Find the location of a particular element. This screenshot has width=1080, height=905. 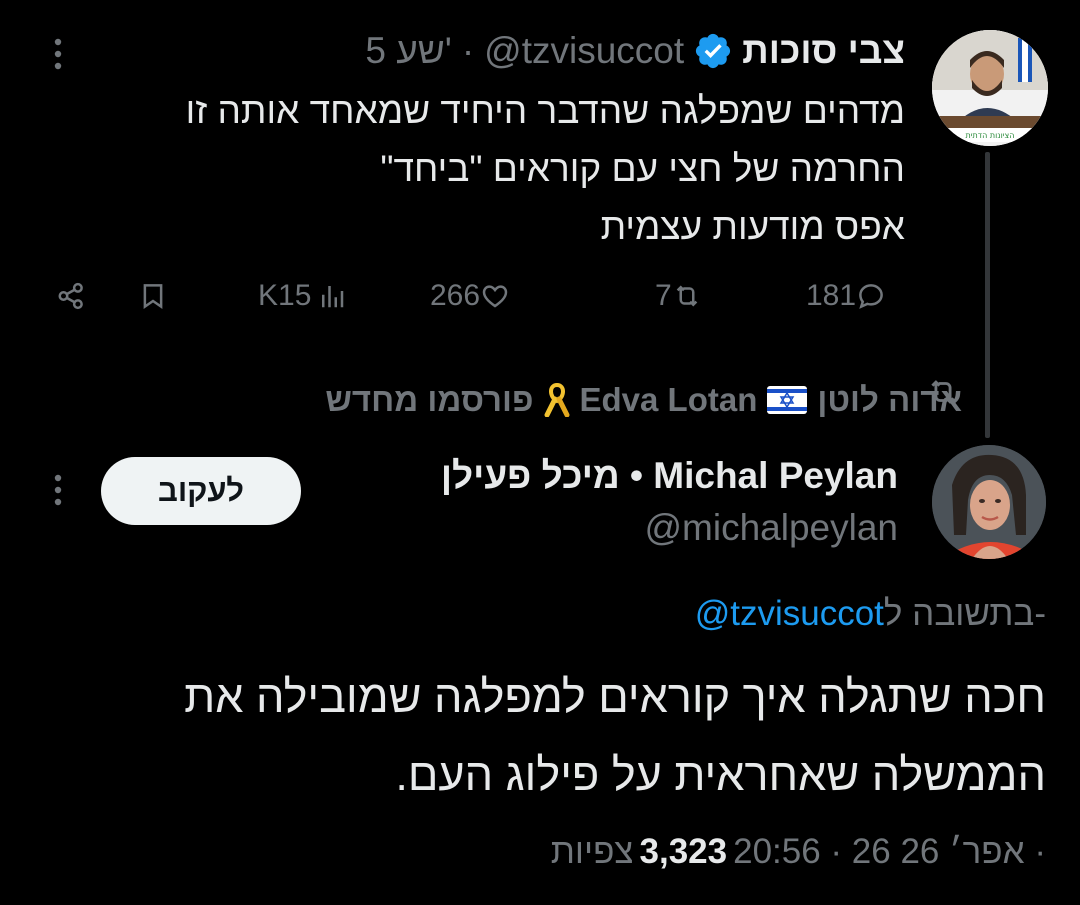

author-name: מיכל פעילן • Michal Peylan is located at coordinates (669, 476).